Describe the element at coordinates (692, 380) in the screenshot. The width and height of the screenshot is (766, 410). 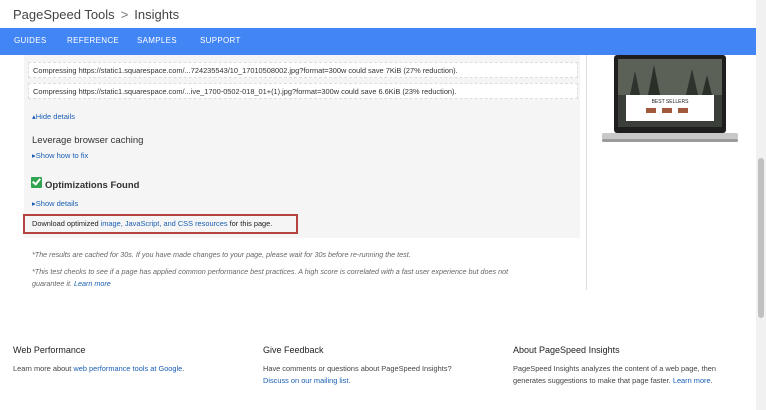
I see `about-learn-more-link: Learn more` at that location.